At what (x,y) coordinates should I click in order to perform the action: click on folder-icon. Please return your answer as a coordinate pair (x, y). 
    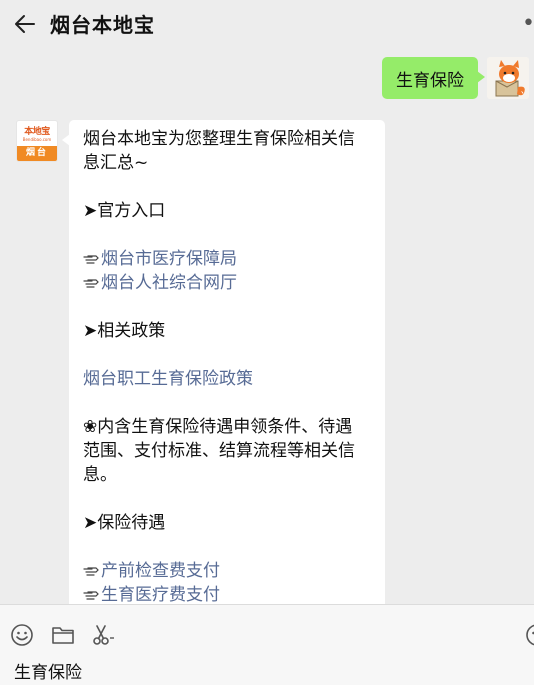
    Looking at the image, I should click on (63, 635).